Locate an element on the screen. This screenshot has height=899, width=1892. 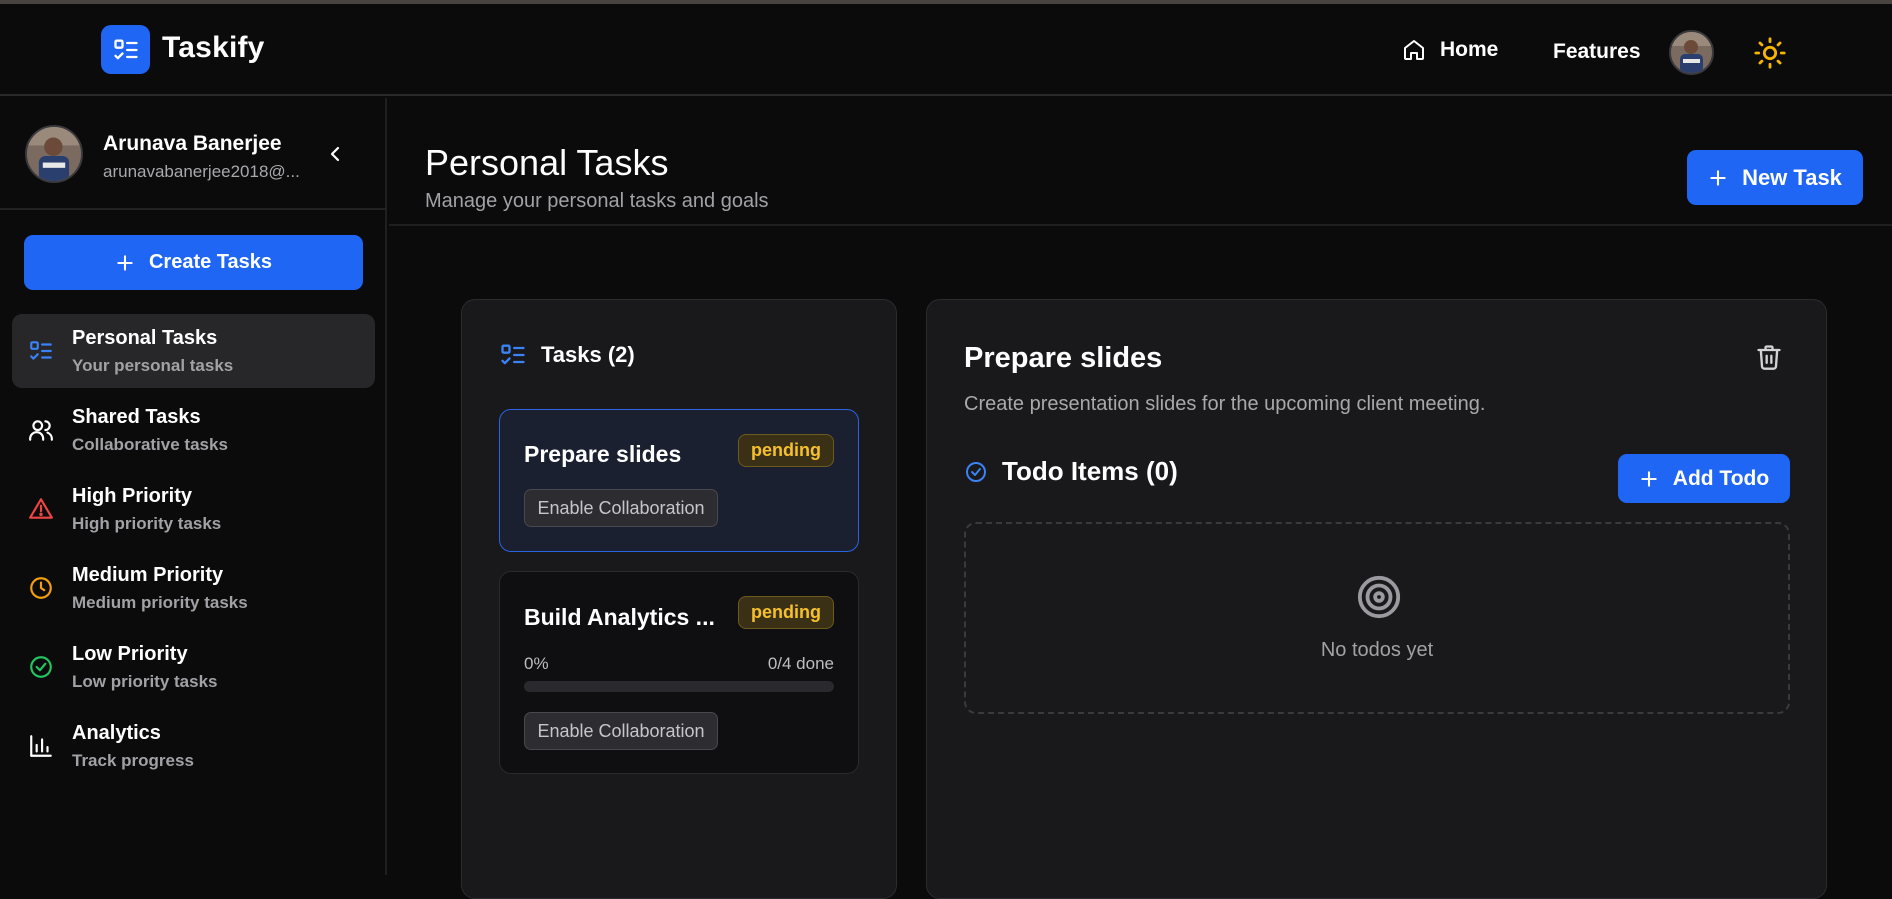
profile-name: Arunava Banerjee is located at coordinates (192, 143).